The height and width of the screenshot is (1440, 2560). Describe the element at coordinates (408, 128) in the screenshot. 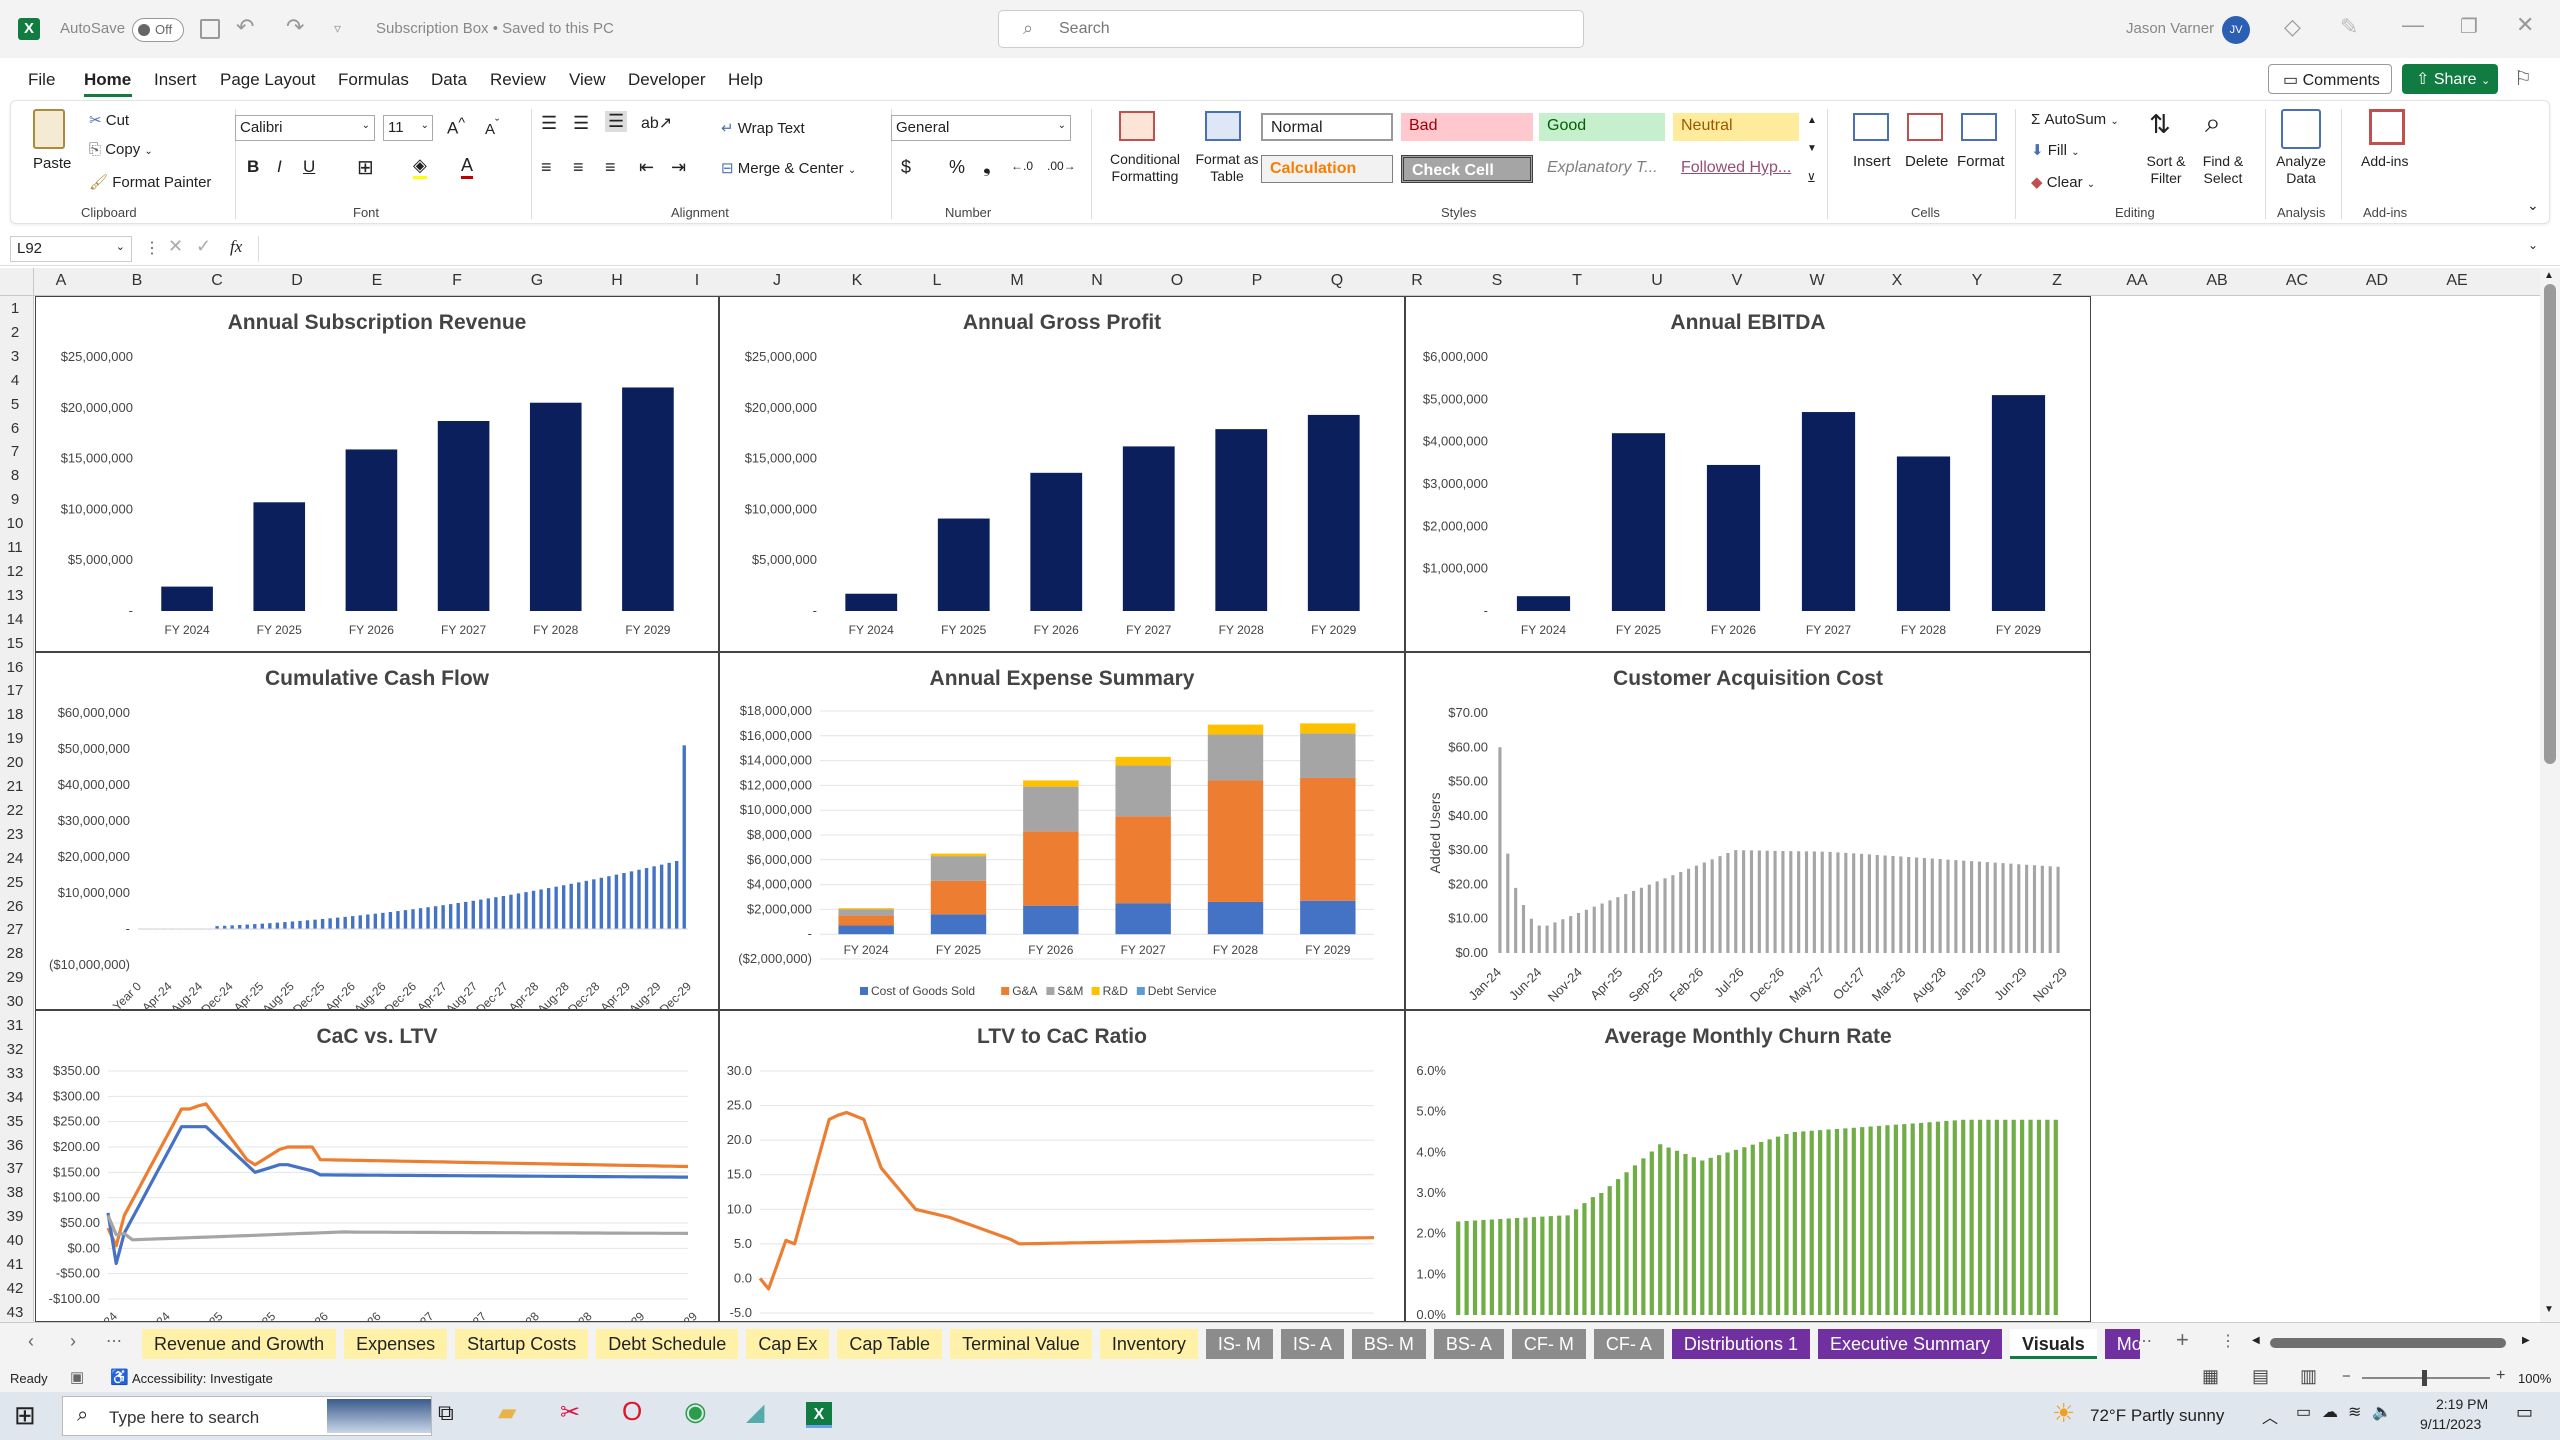

I see `font-size-select: 11 ⌄` at that location.